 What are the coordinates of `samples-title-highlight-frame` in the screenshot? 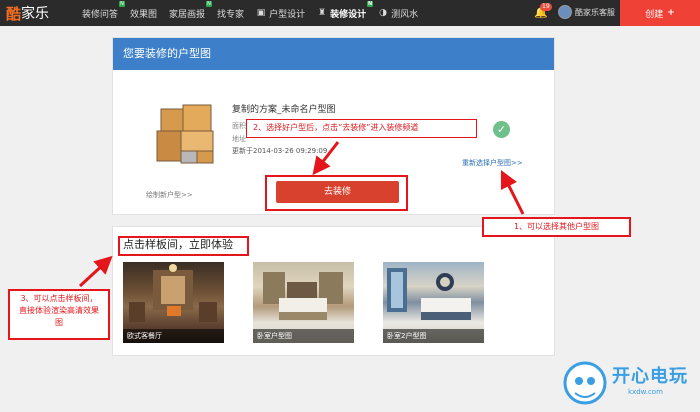 It's located at (183, 246).